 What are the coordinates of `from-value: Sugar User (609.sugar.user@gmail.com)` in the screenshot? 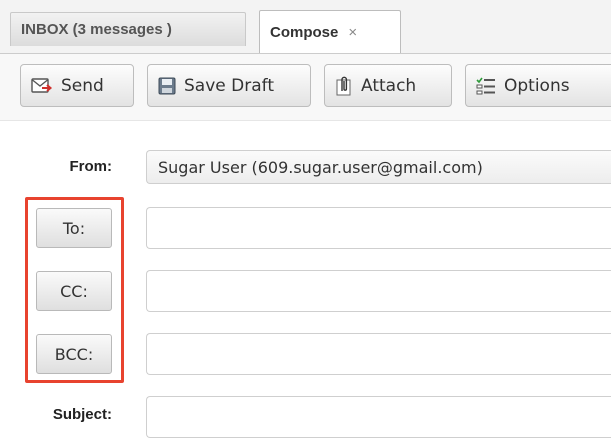 It's located at (320, 167).